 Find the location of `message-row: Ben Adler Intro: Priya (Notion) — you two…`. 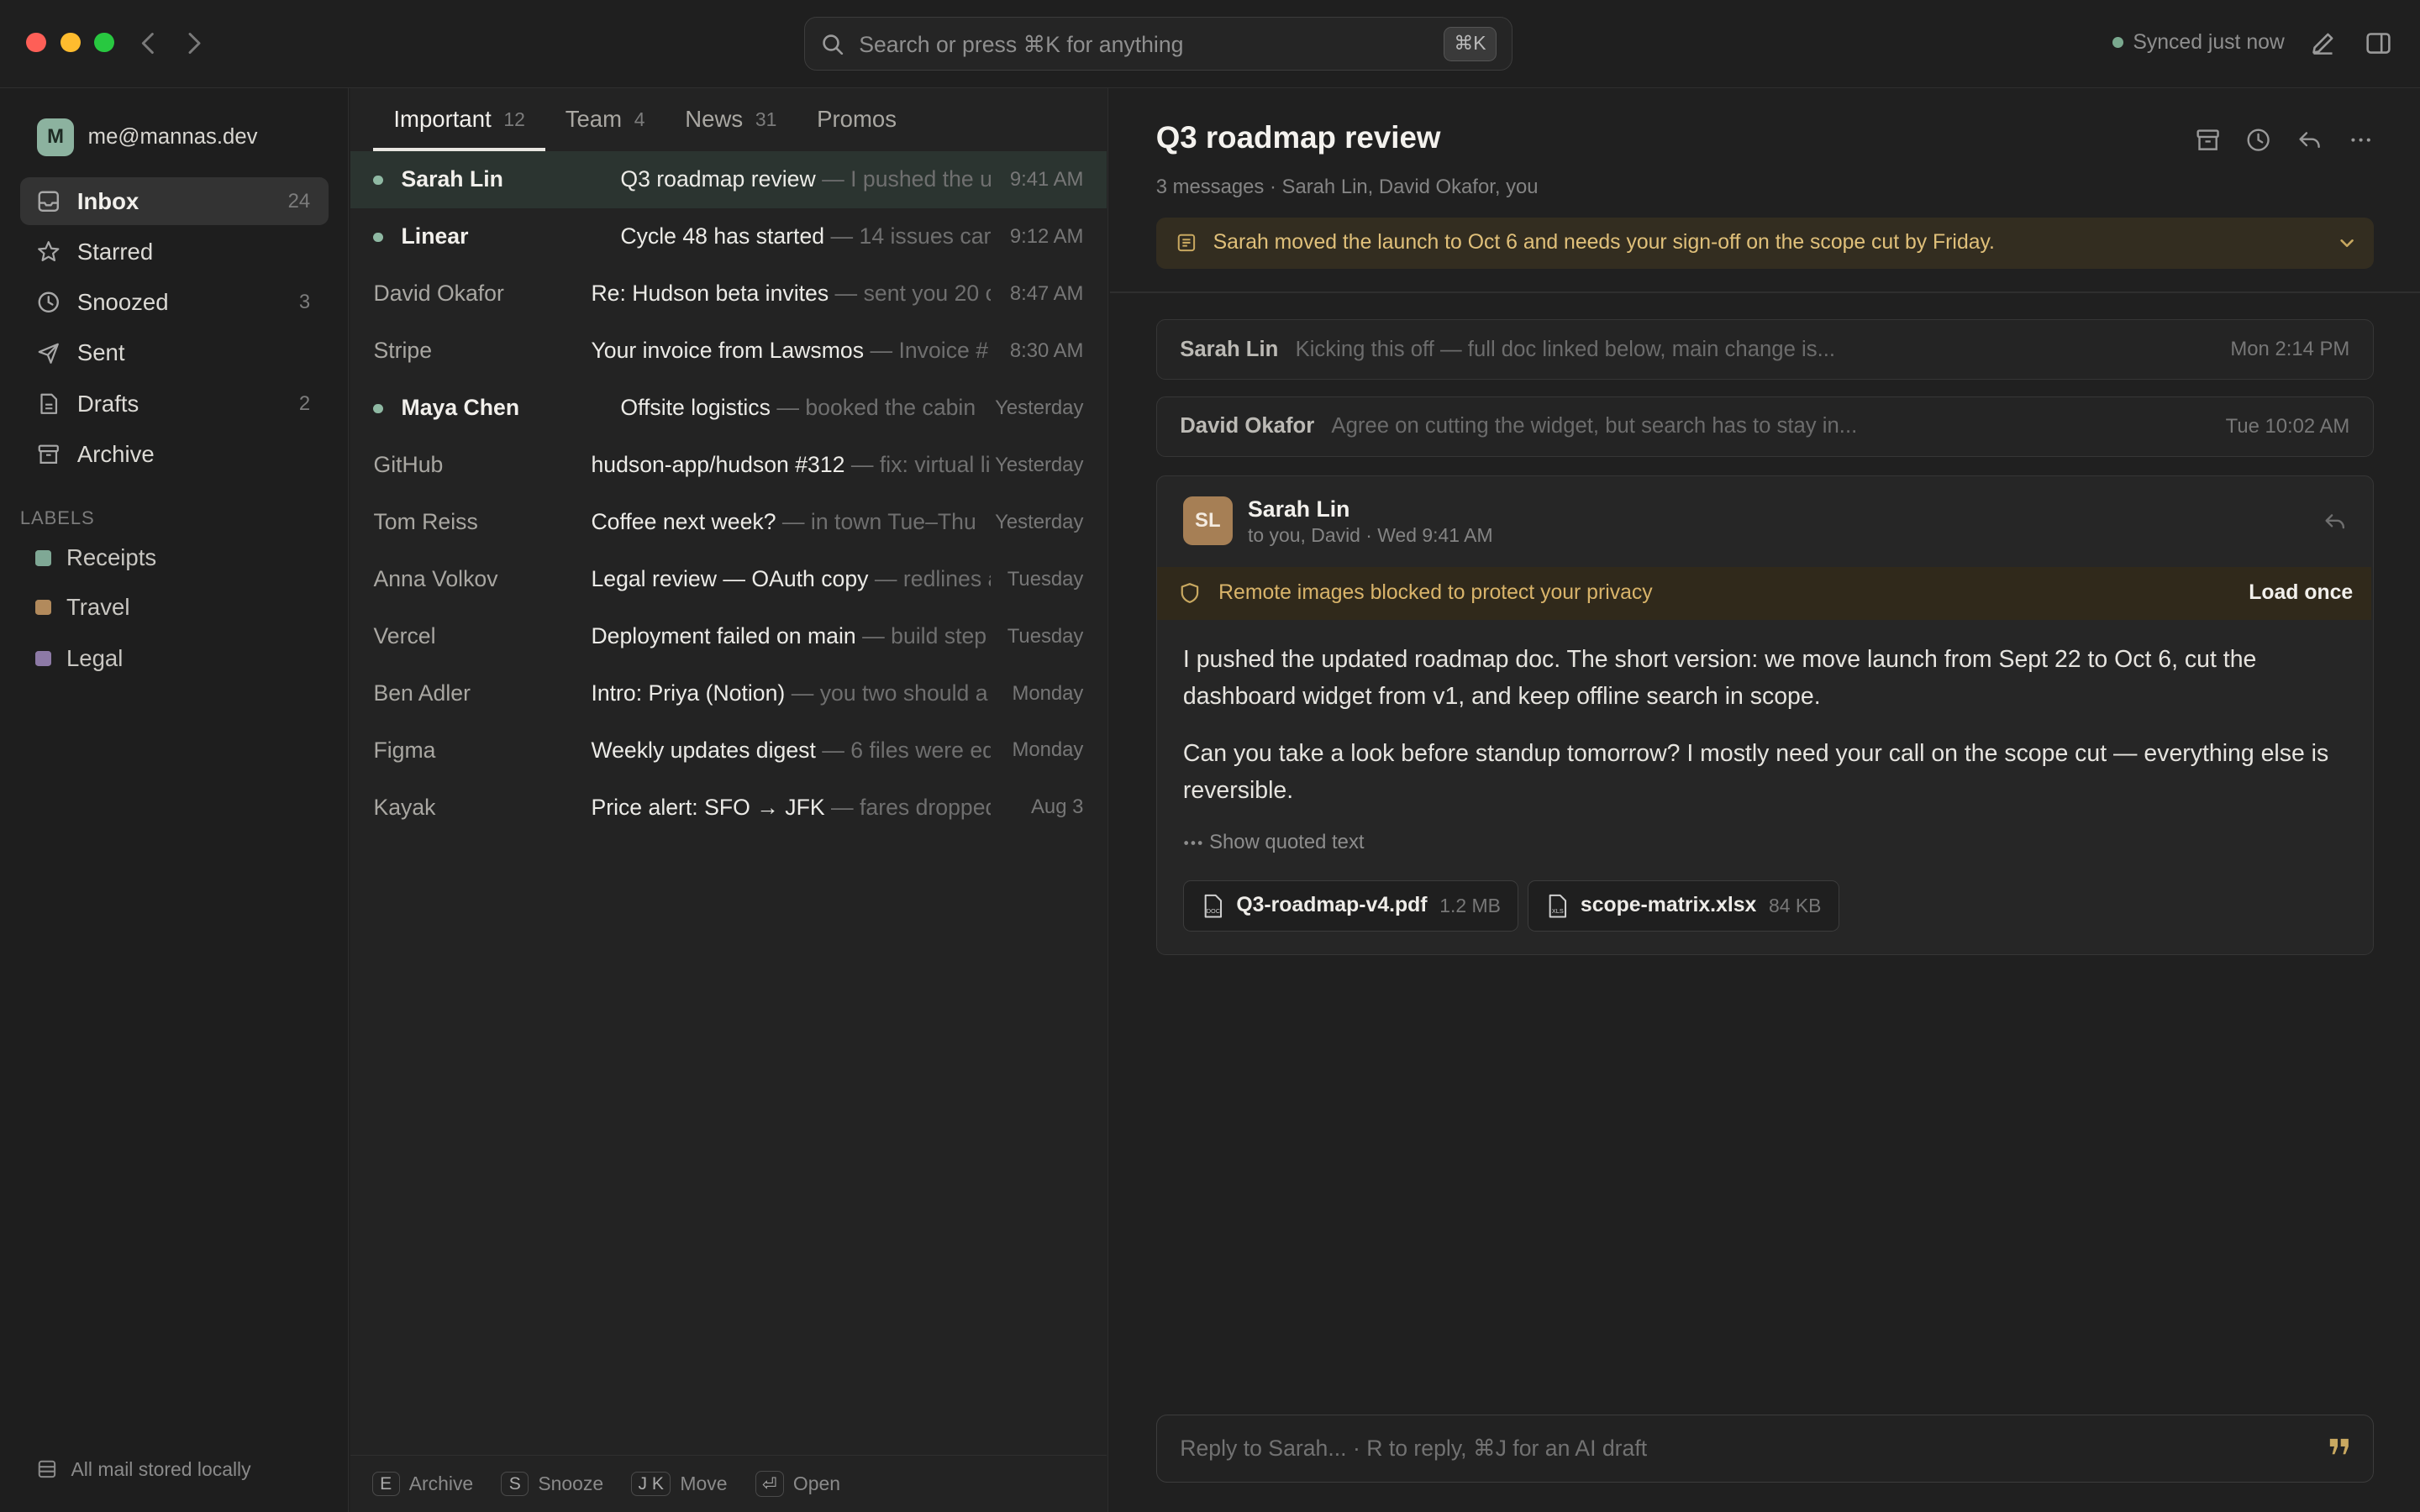

message-row: Ben Adler Intro: Priya (Notion) — you two… is located at coordinates (728, 693).